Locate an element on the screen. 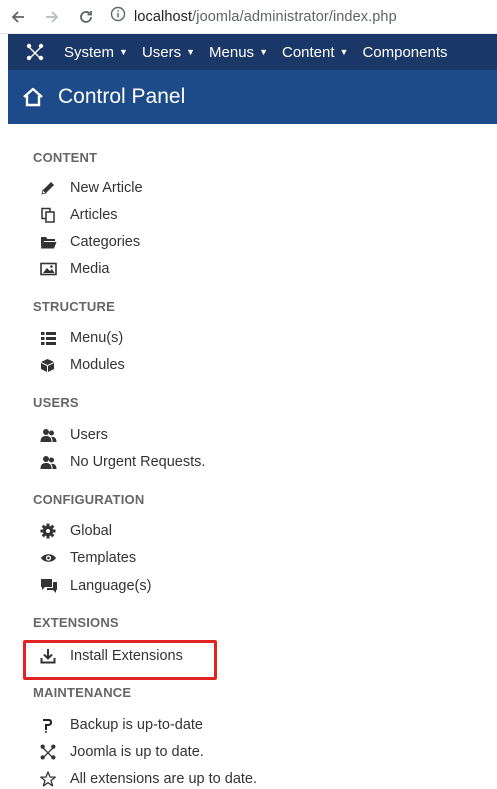  item-joomla-update: Joomla is up to date. is located at coordinates (122, 752).